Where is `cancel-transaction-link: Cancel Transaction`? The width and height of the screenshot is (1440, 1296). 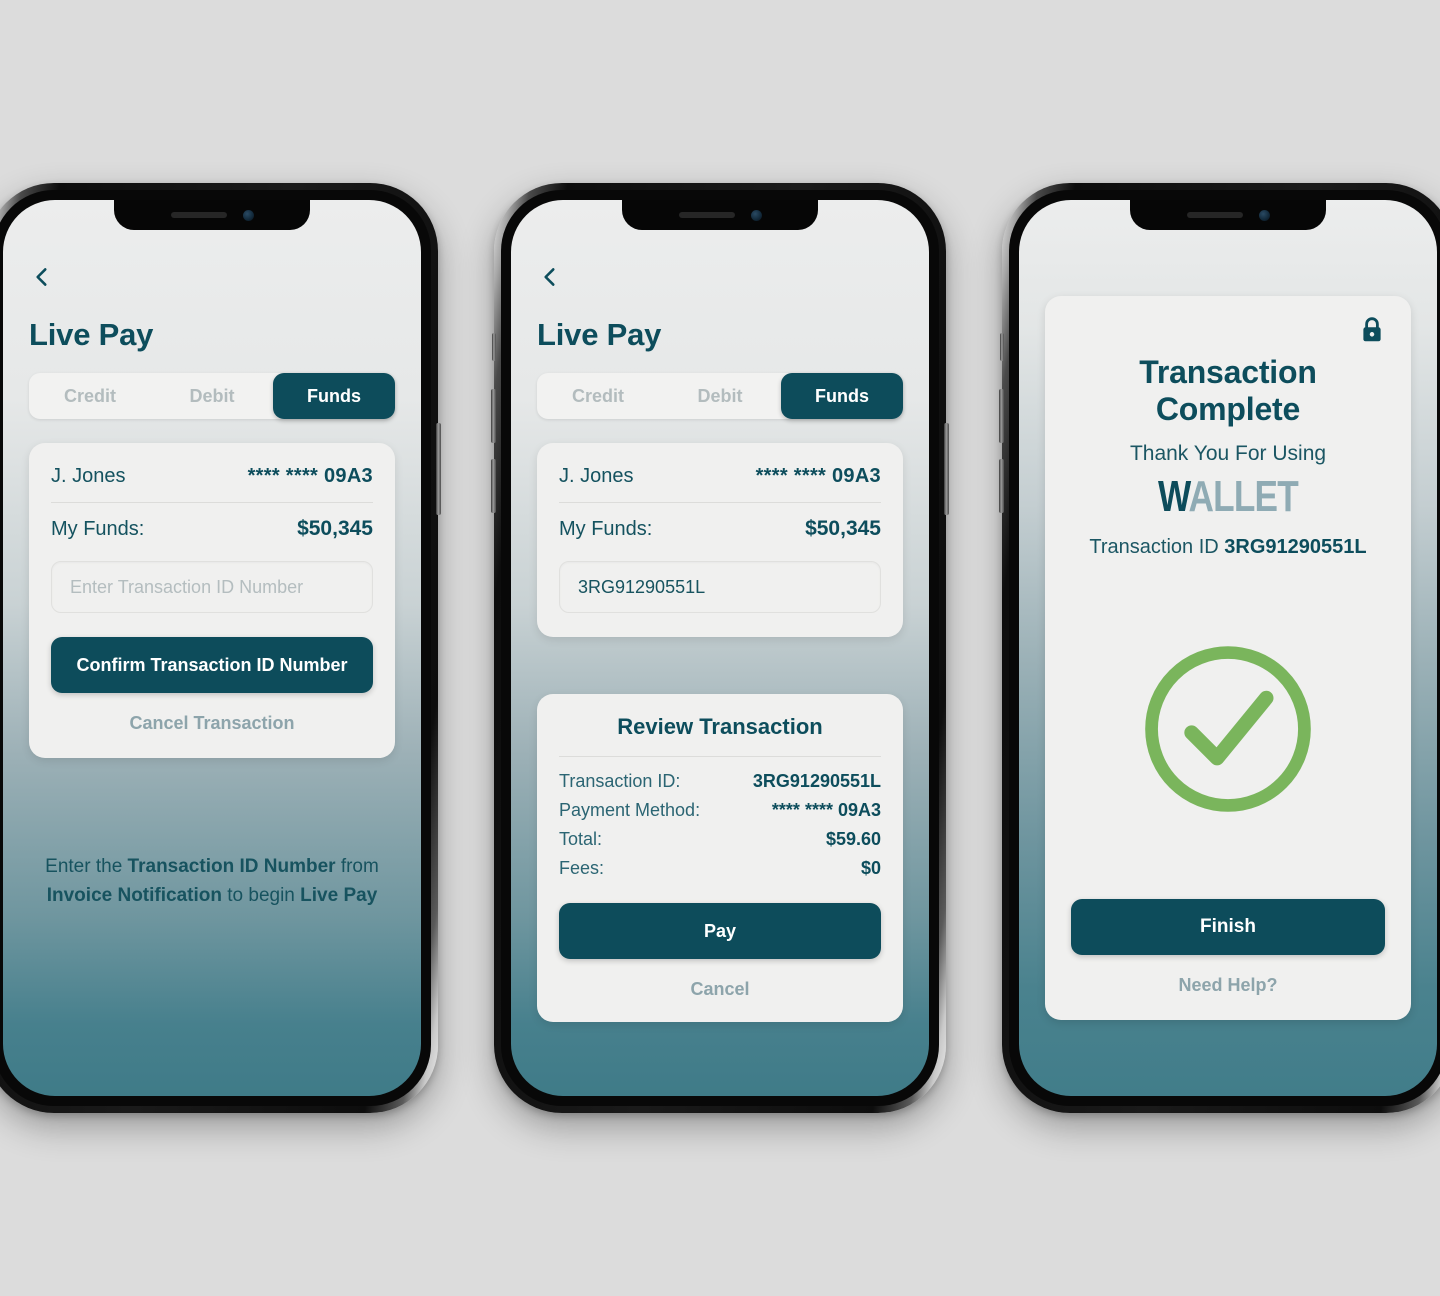 cancel-transaction-link: Cancel Transaction is located at coordinates (212, 723).